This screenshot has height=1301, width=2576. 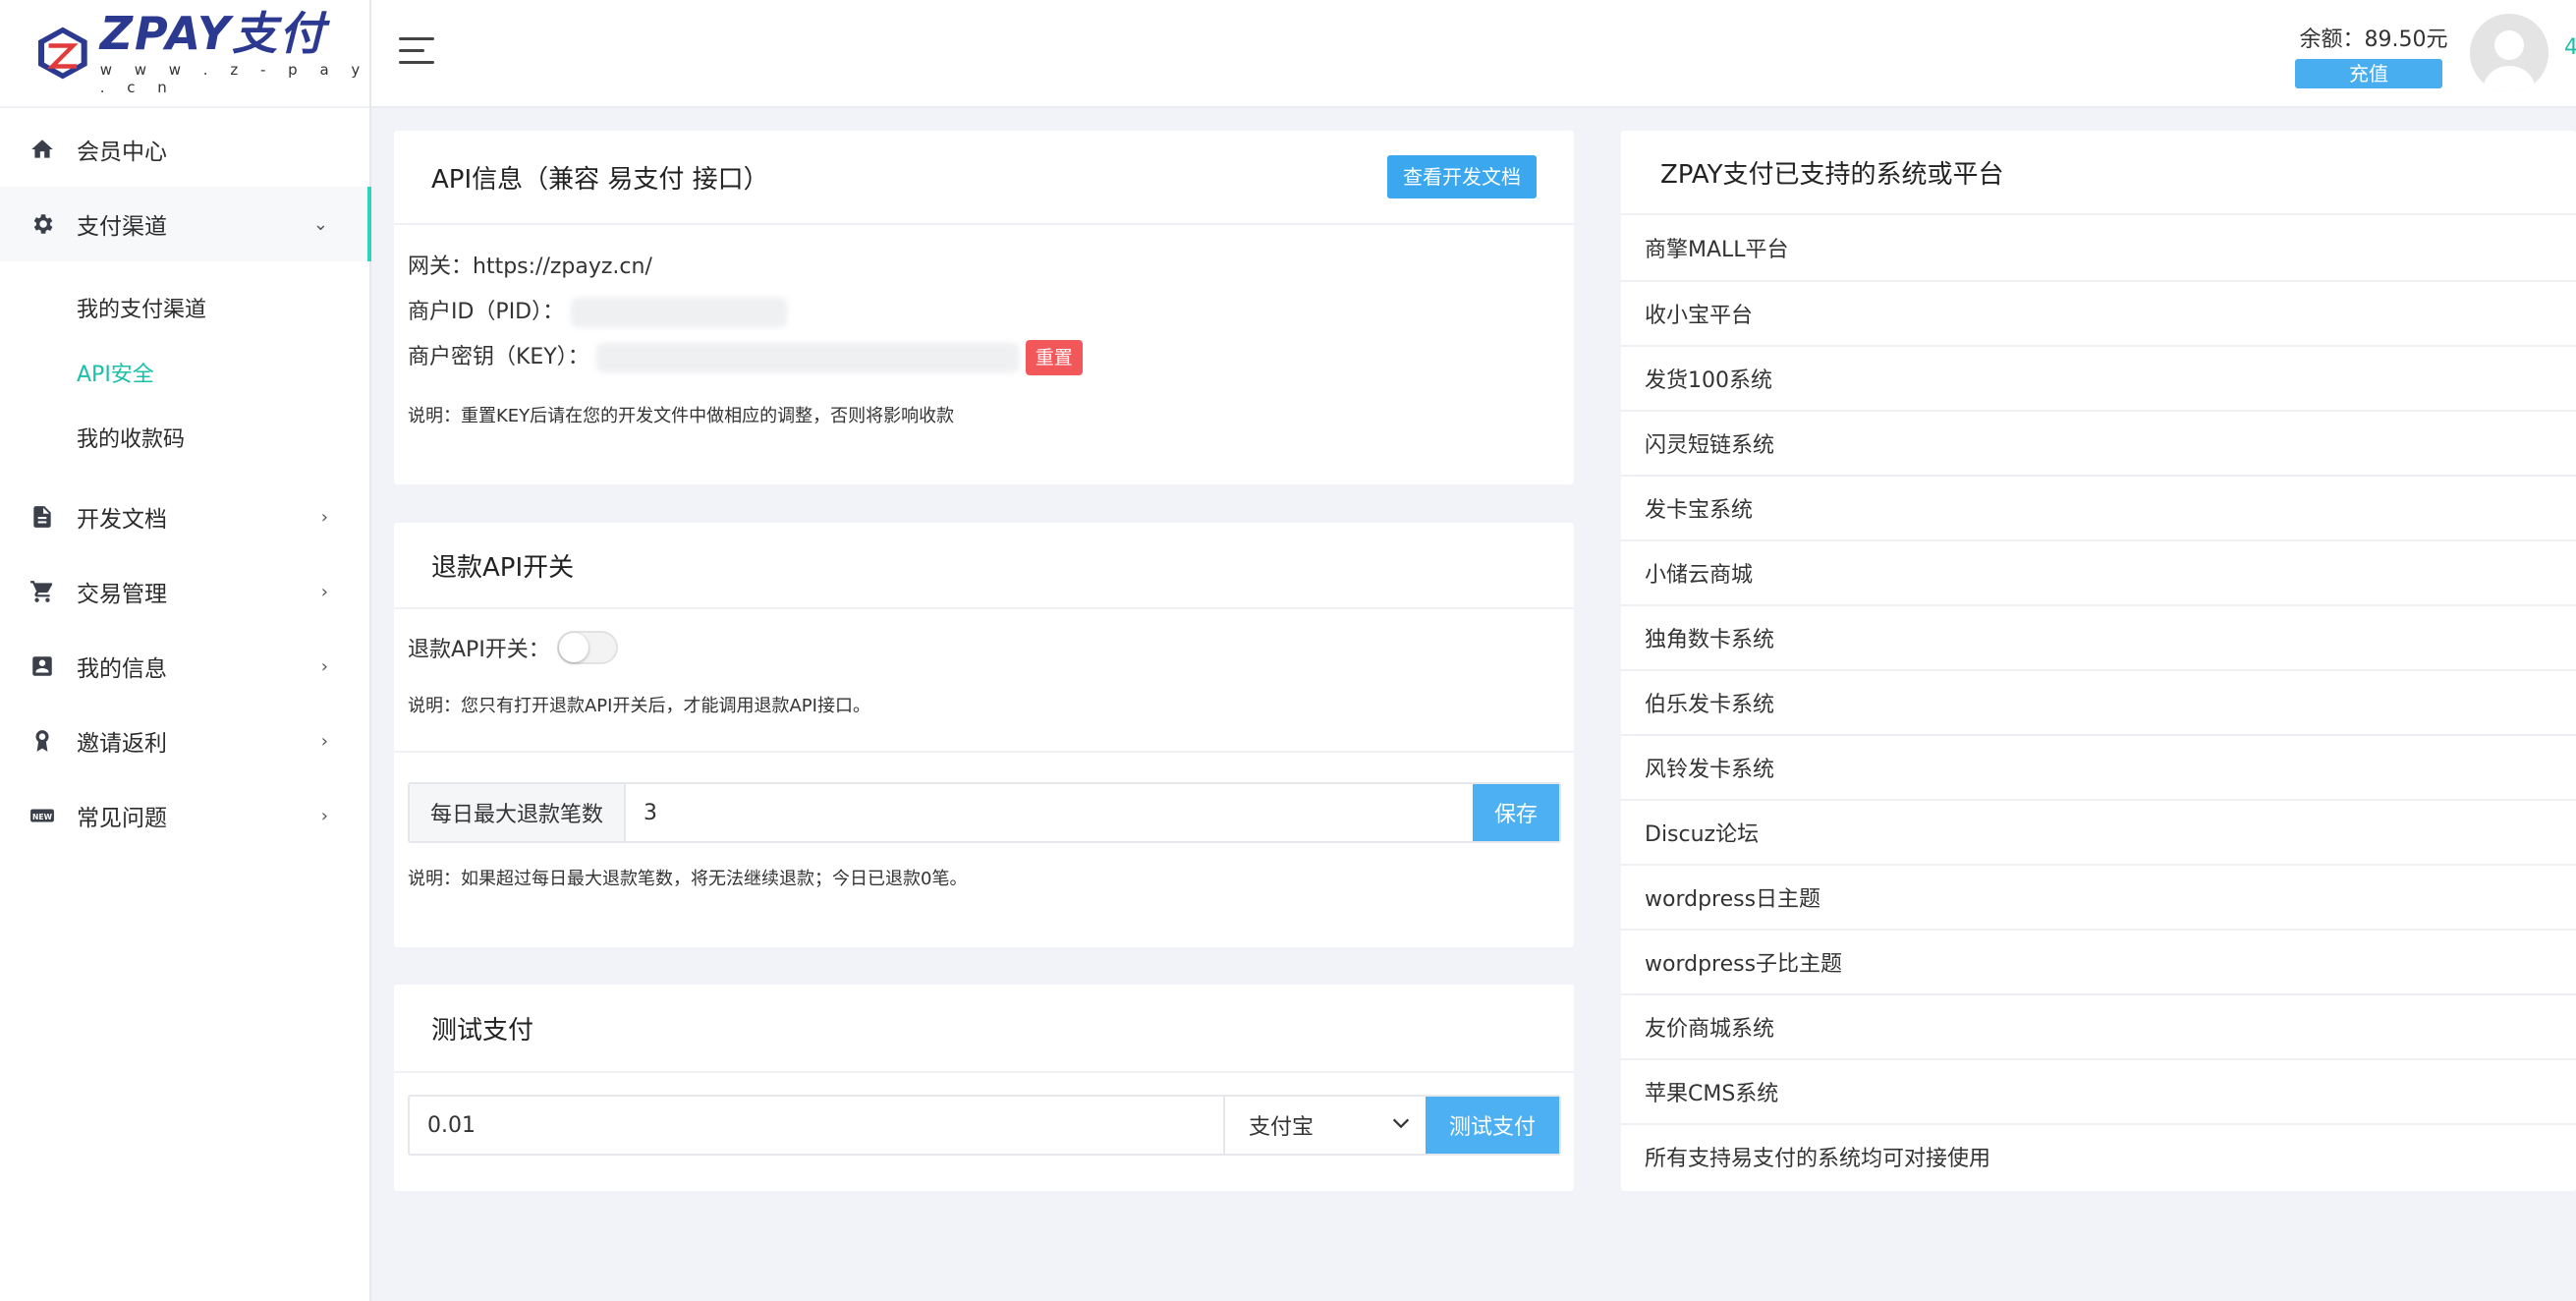 What do you see at coordinates (984, 752) in the screenshot?
I see `divider` at bounding box center [984, 752].